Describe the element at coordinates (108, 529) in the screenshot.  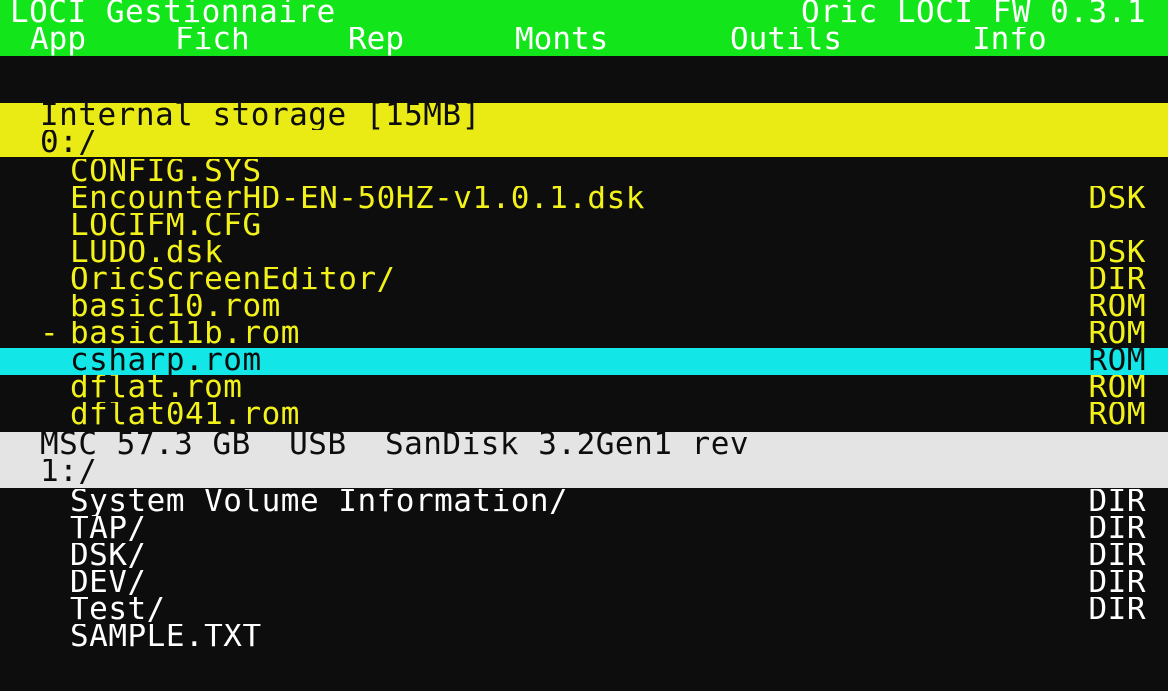
I see `file-name: TAP/` at that location.